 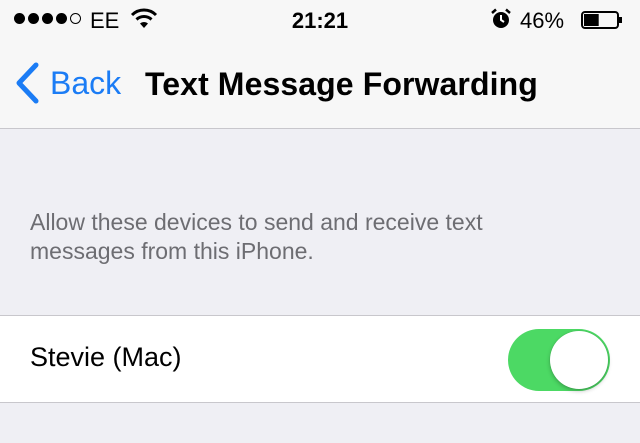 I want to click on device-forwarding-toggle, so click(x=559, y=360).